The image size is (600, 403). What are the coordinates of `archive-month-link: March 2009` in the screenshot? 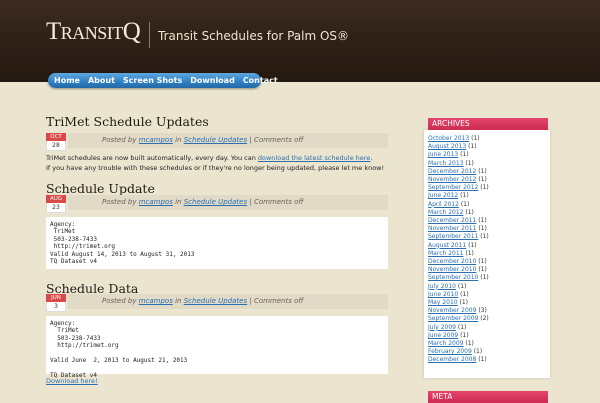 It's located at (445, 343).